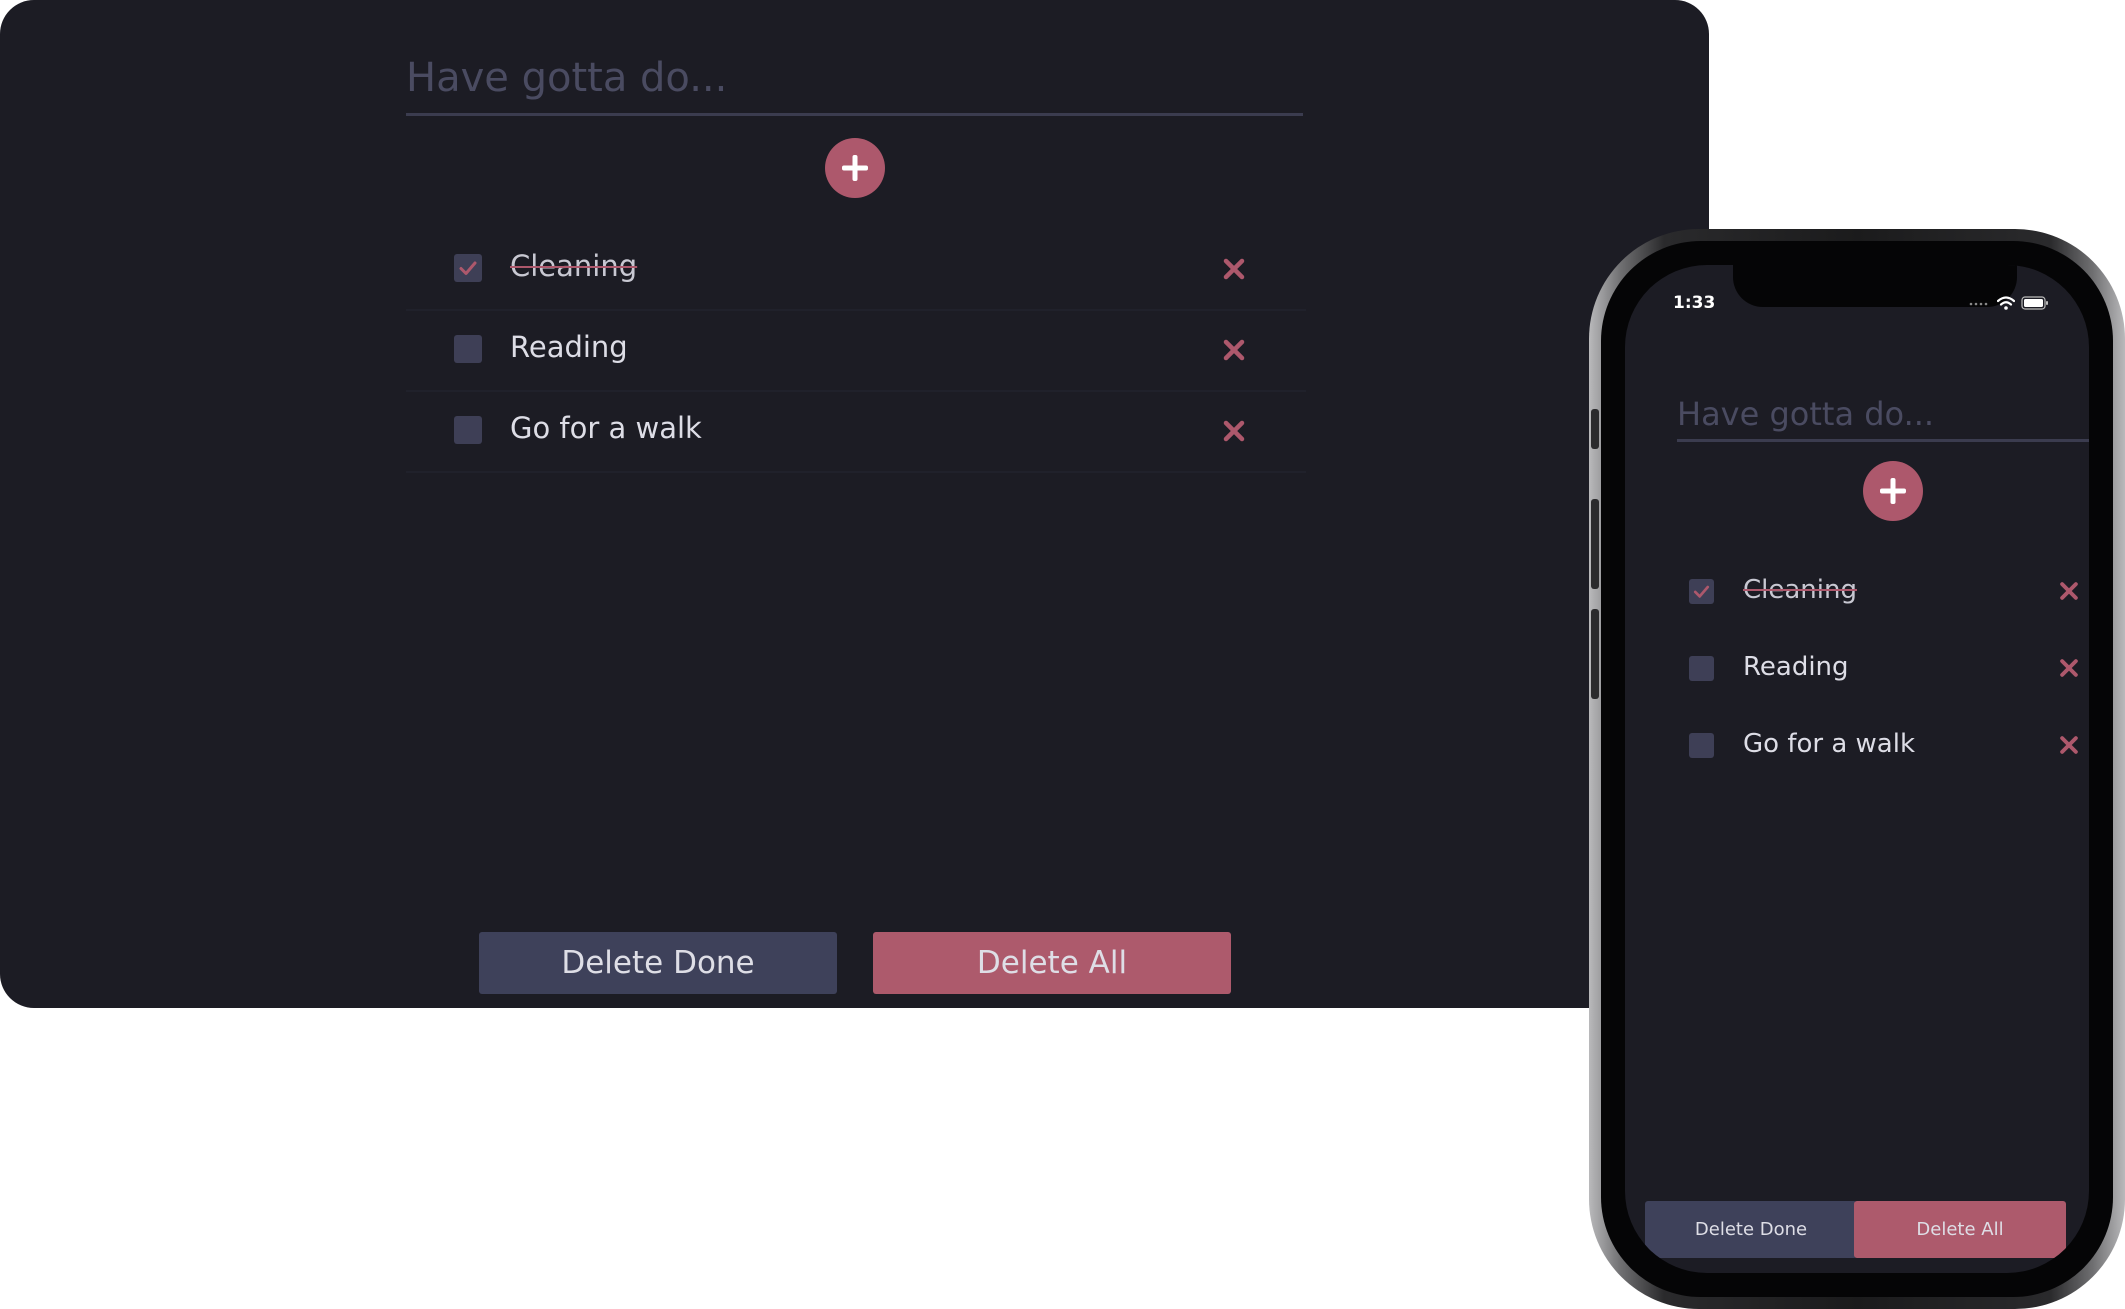 The height and width of the screenshot is (1309, 2125). I want to click on wifi-icon, so click(2006, 303).